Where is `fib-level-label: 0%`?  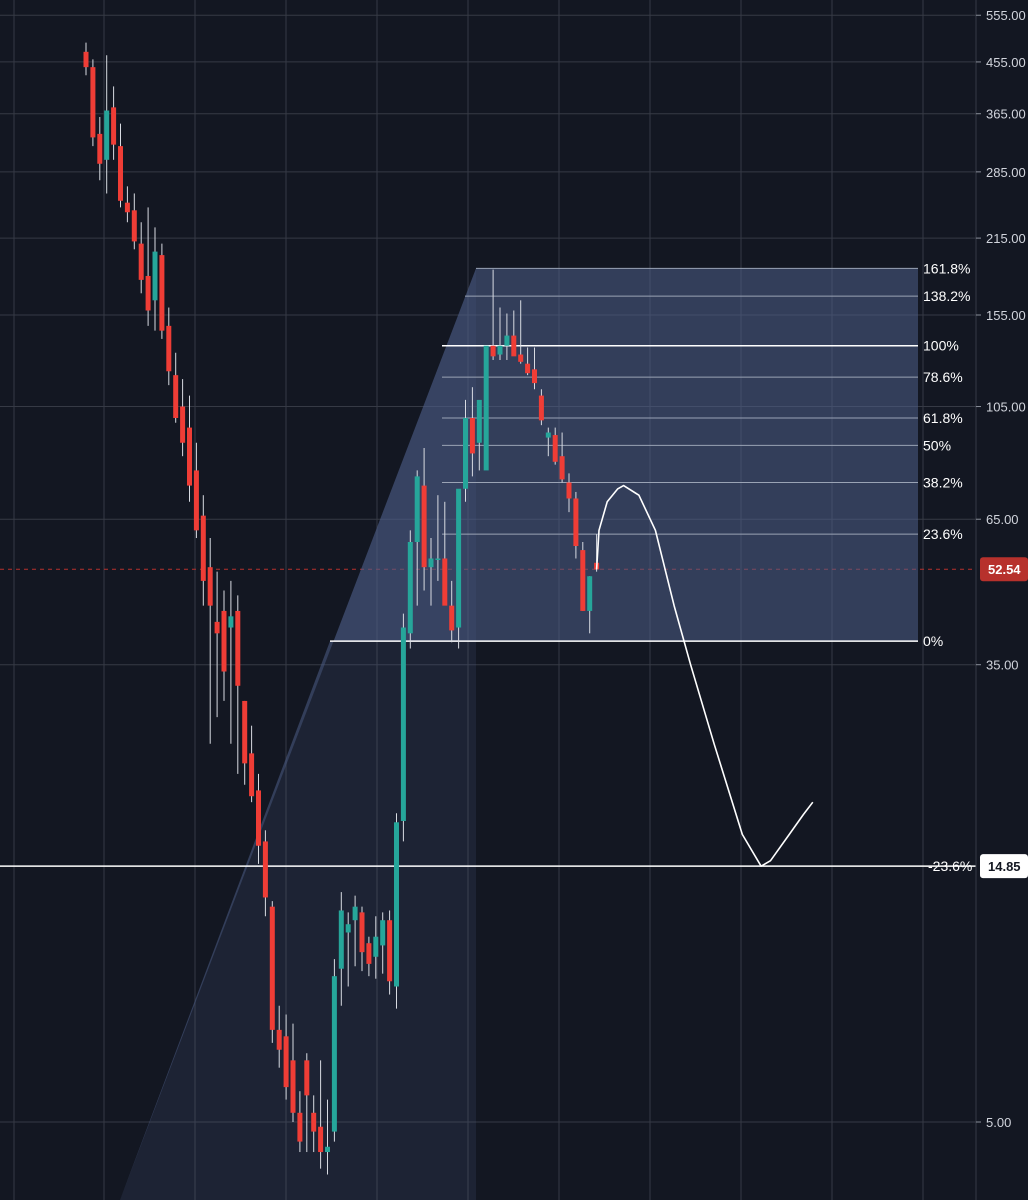 fib-level-label: 0% is located at coordinates (933, 641).